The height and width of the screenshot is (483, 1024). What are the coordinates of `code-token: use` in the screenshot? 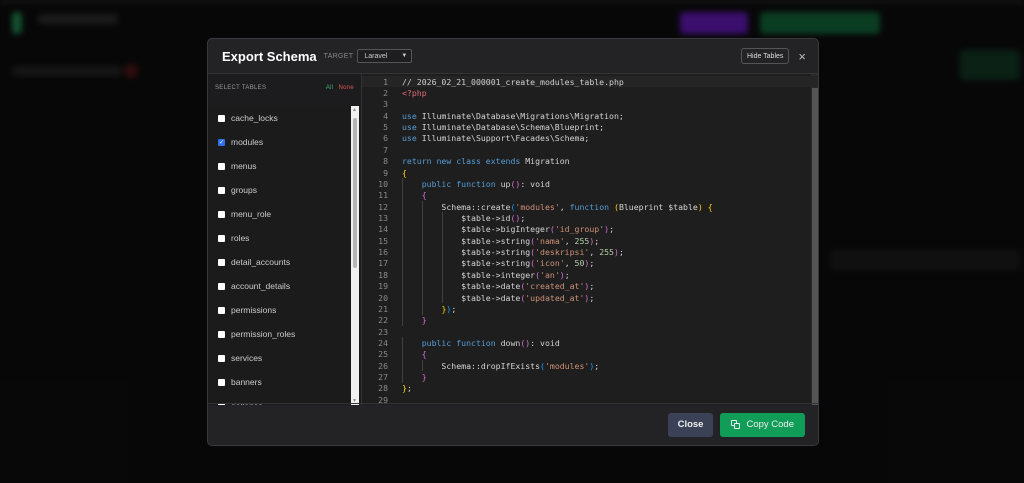 It's located at (412, 138).